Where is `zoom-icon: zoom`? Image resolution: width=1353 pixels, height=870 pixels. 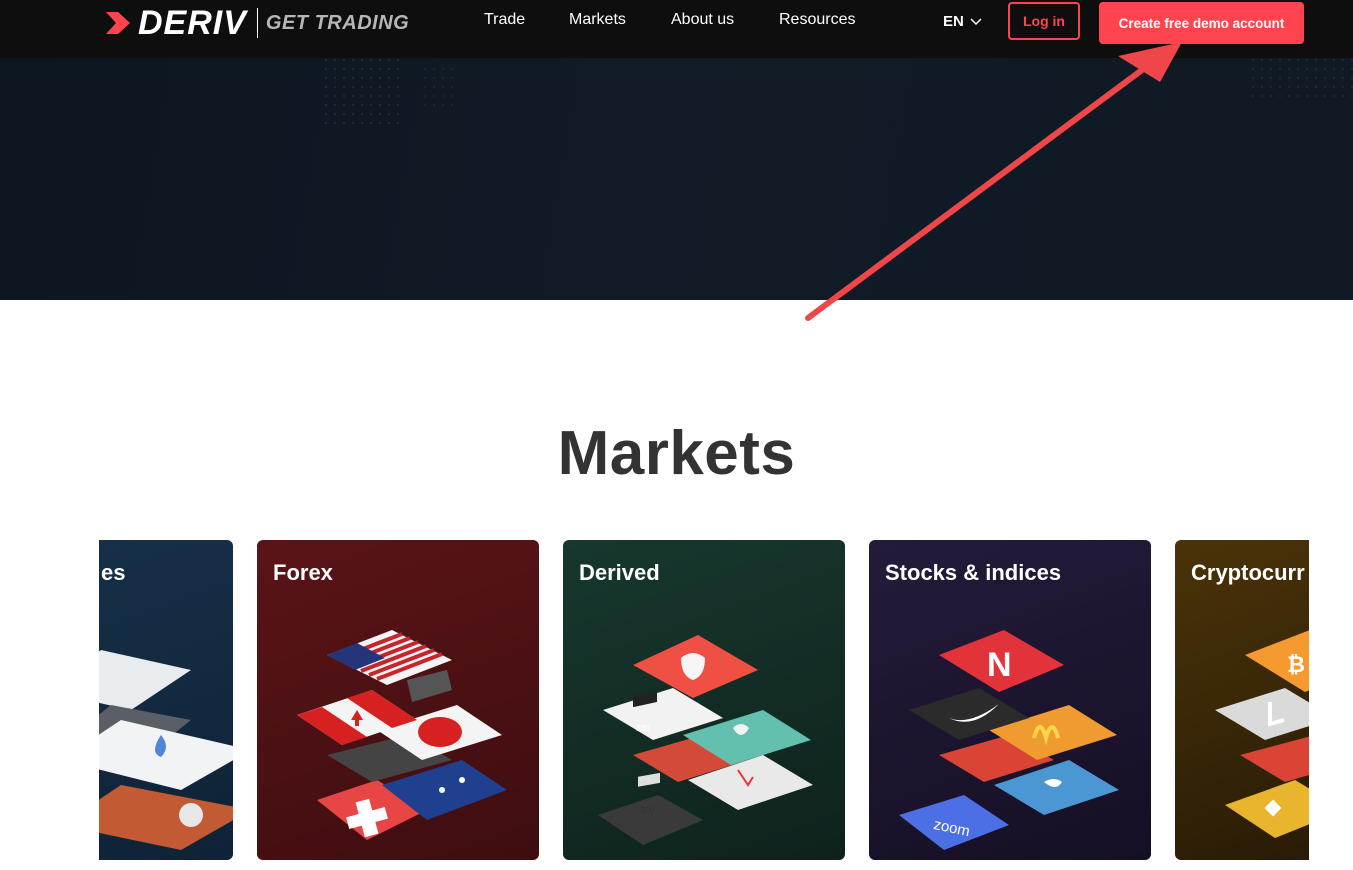 zoom-icon: zoom is located at coordinates (954, 822).